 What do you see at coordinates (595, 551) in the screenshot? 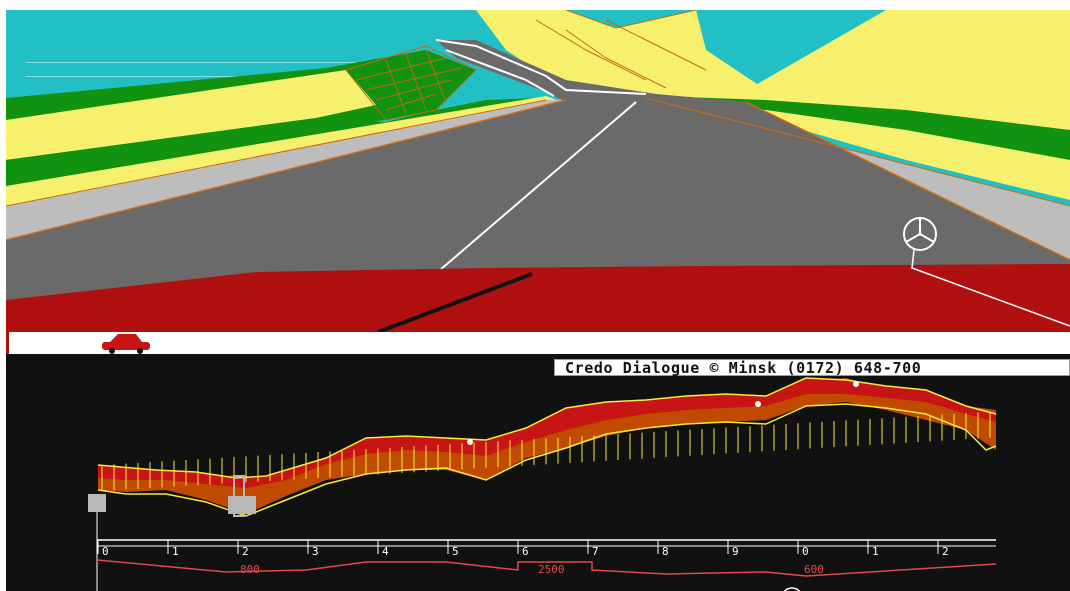
I see `km-label: 7` at bounding box center [595, 551].